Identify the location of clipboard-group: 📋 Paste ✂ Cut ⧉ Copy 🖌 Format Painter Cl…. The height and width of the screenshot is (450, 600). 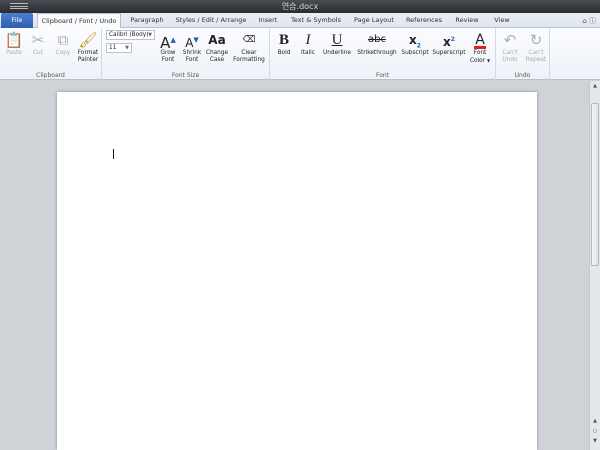
(51, 54).